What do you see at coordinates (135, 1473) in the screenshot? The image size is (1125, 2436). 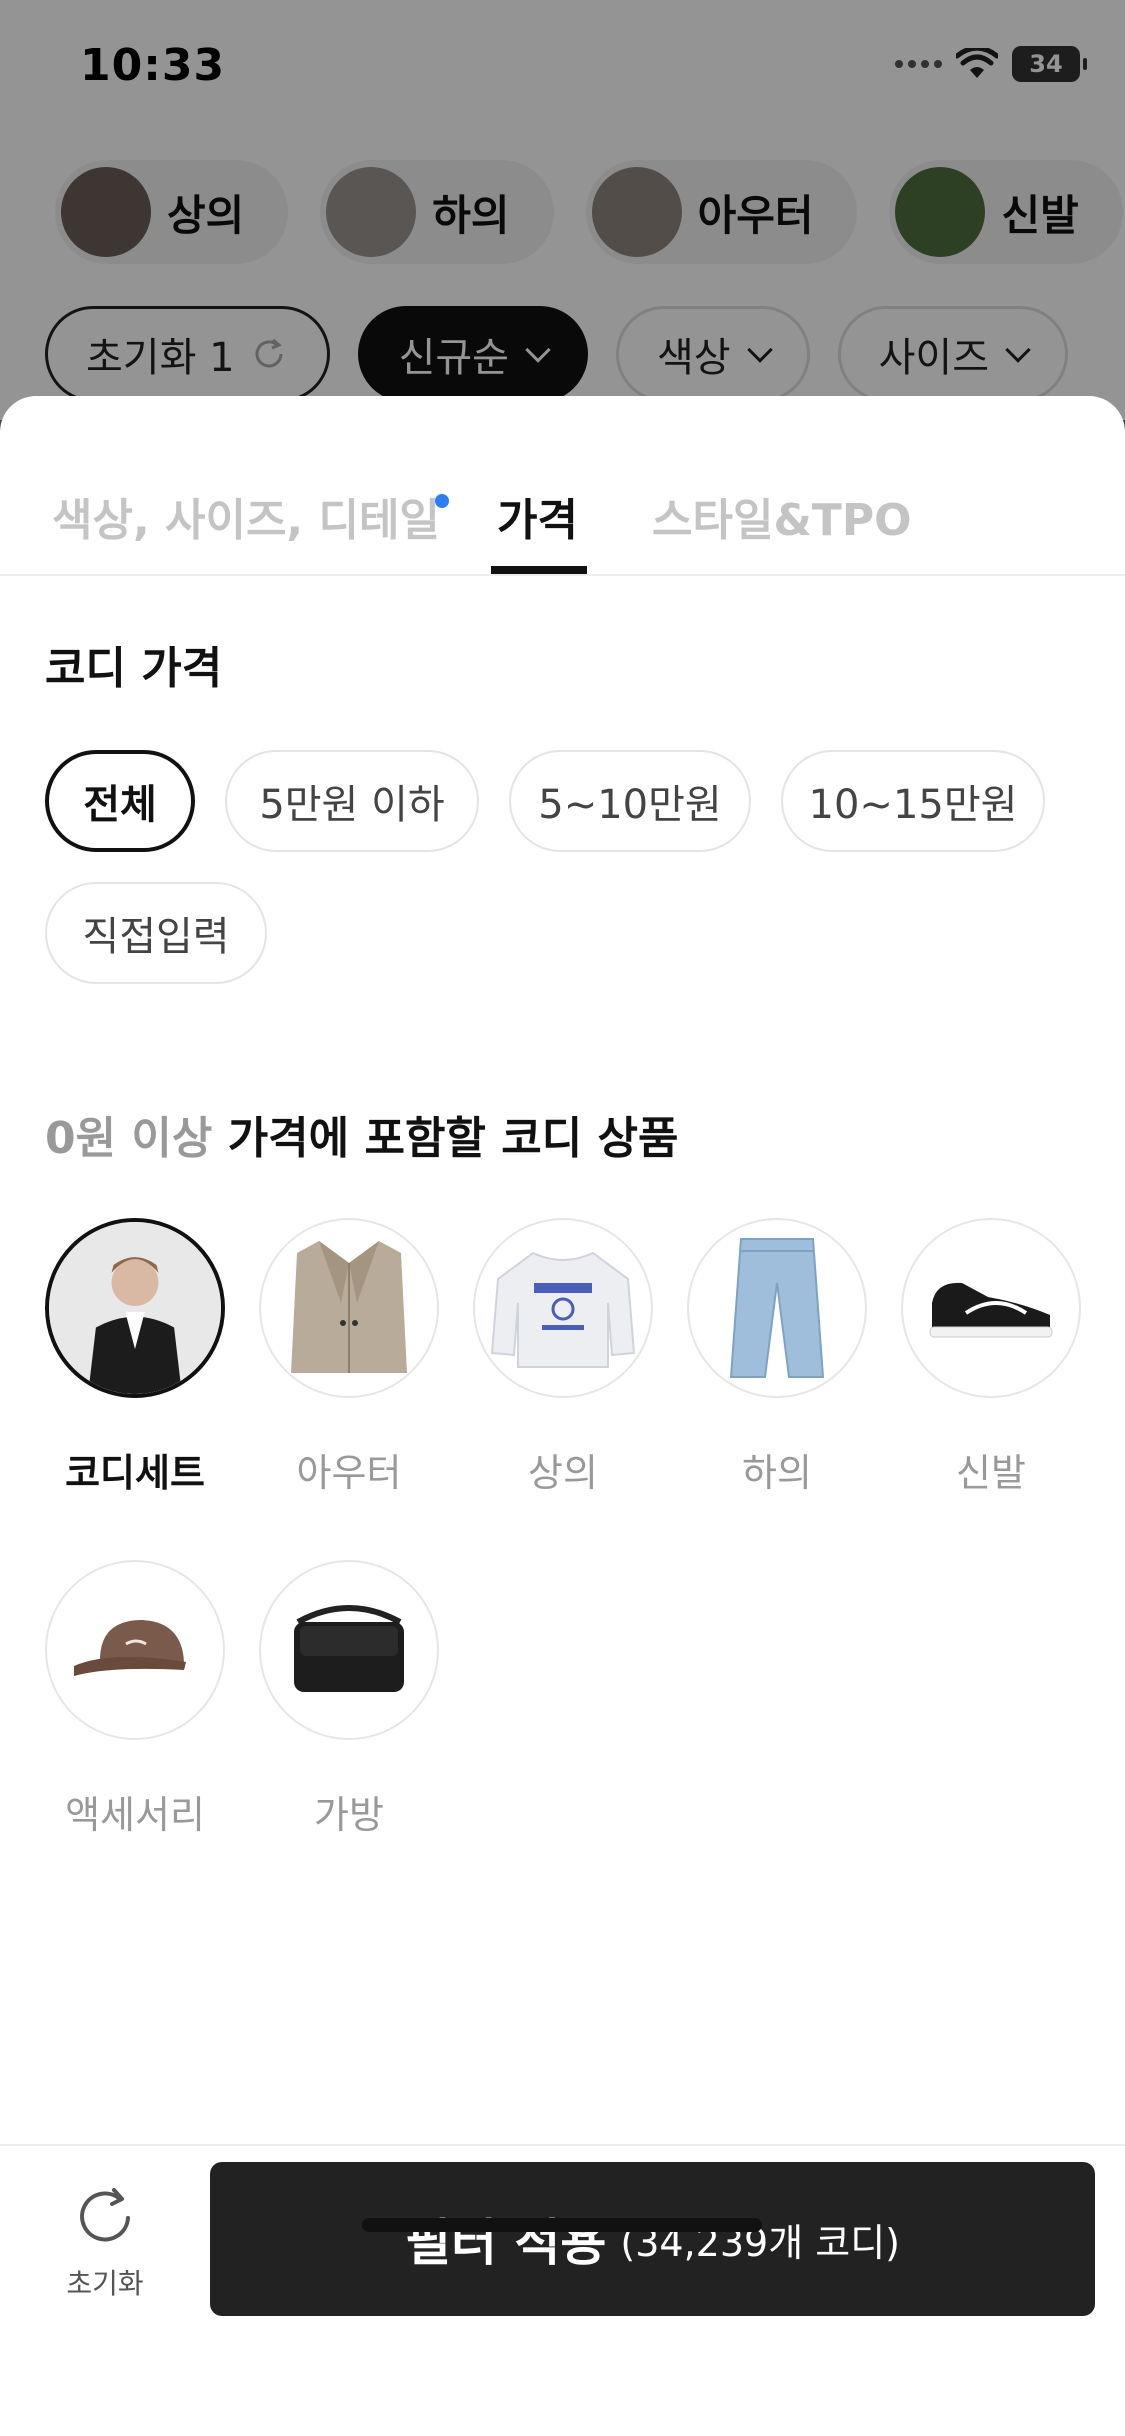 I see `item-label: 코디세트` at bounding box center [135, 1473].